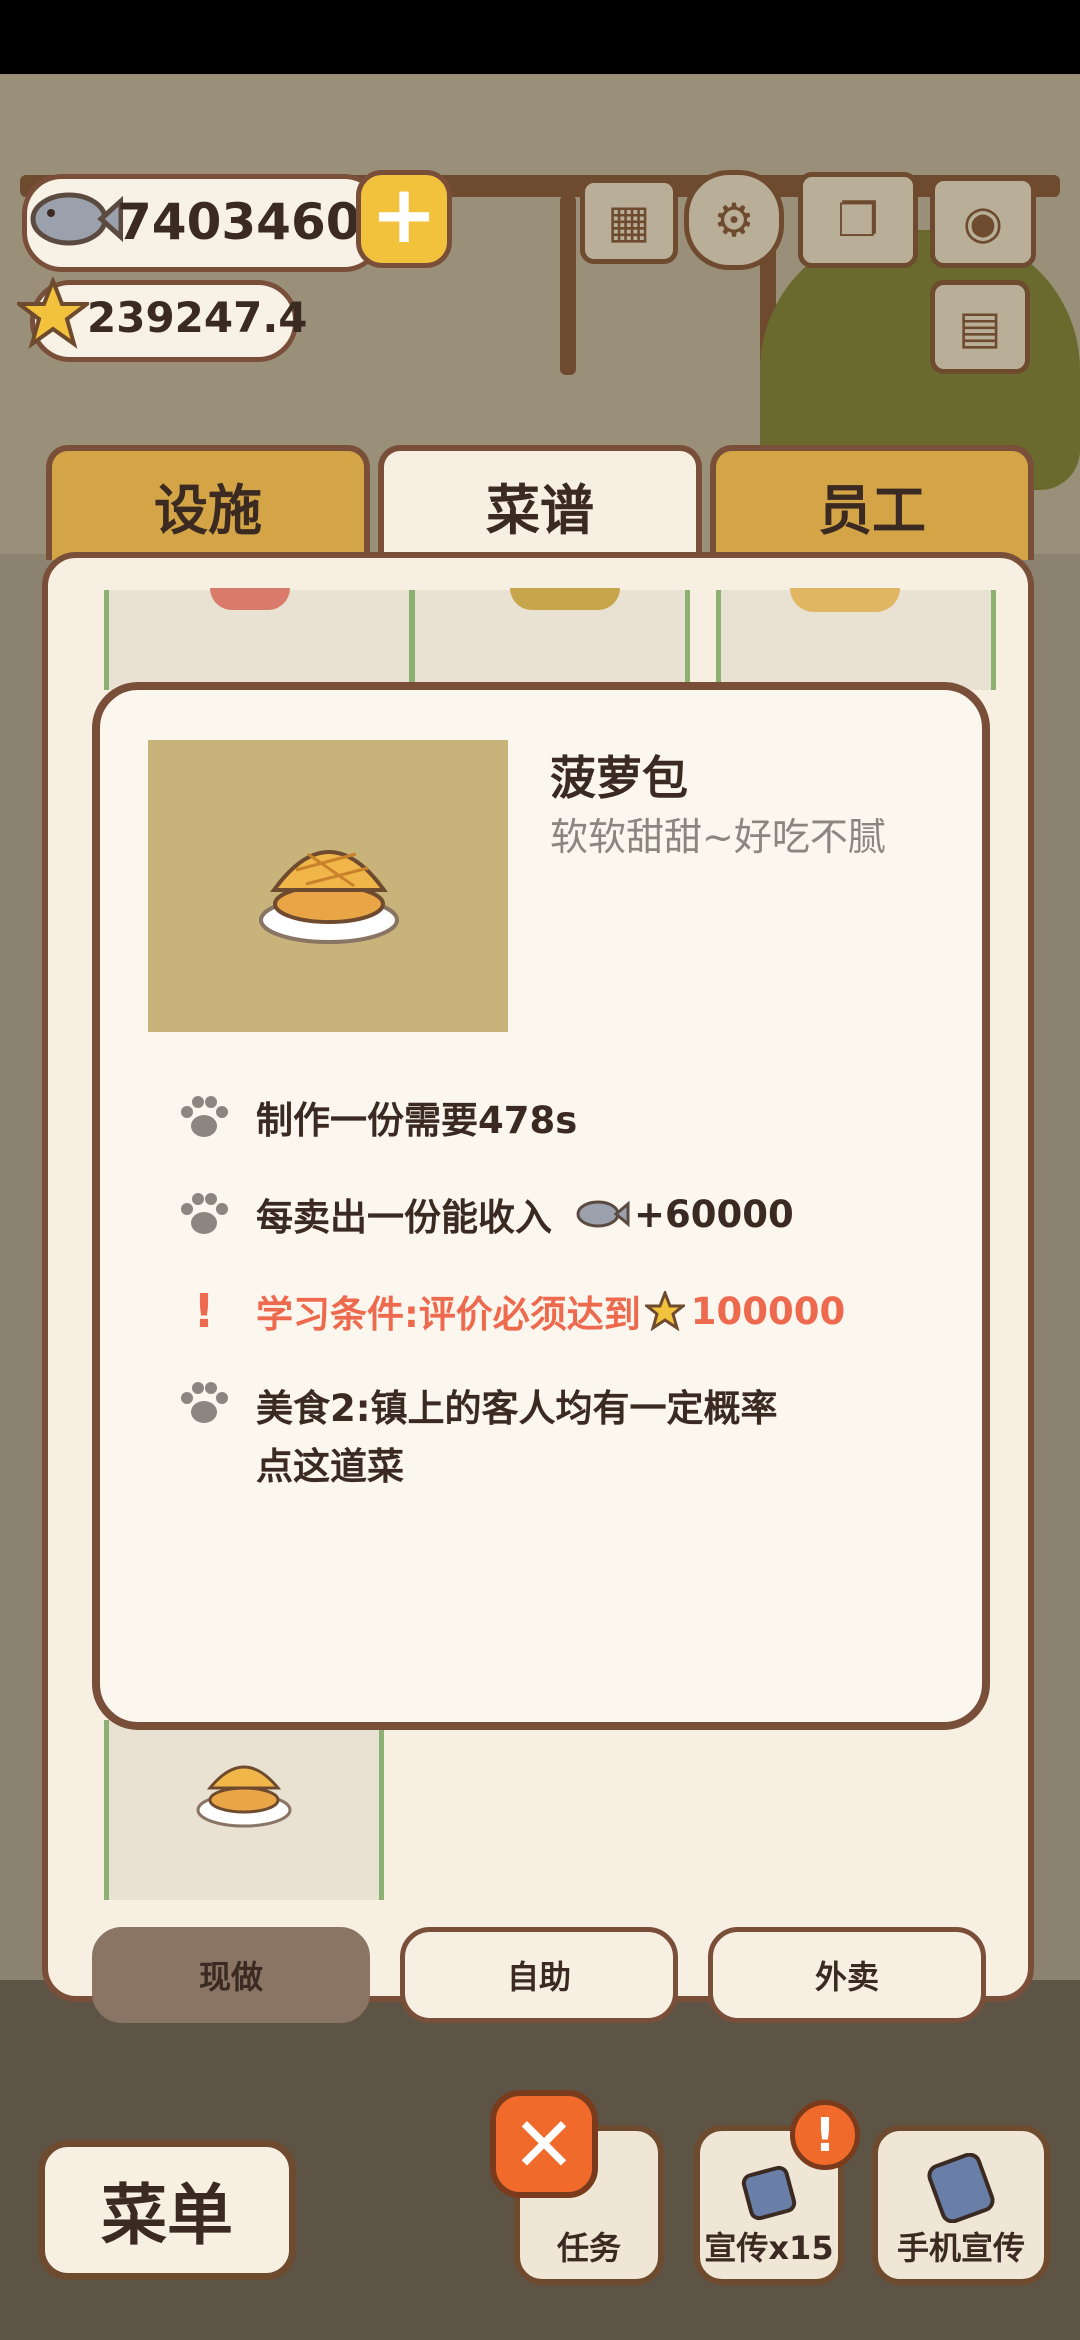 Image resolution: width=1080 pixels, height=2340 pixels. What do you see at coordinates (417, 1120) in the screenshot?
I see `cook-time-text: 制作一份需要478s` at bounding box center [417, 1120].